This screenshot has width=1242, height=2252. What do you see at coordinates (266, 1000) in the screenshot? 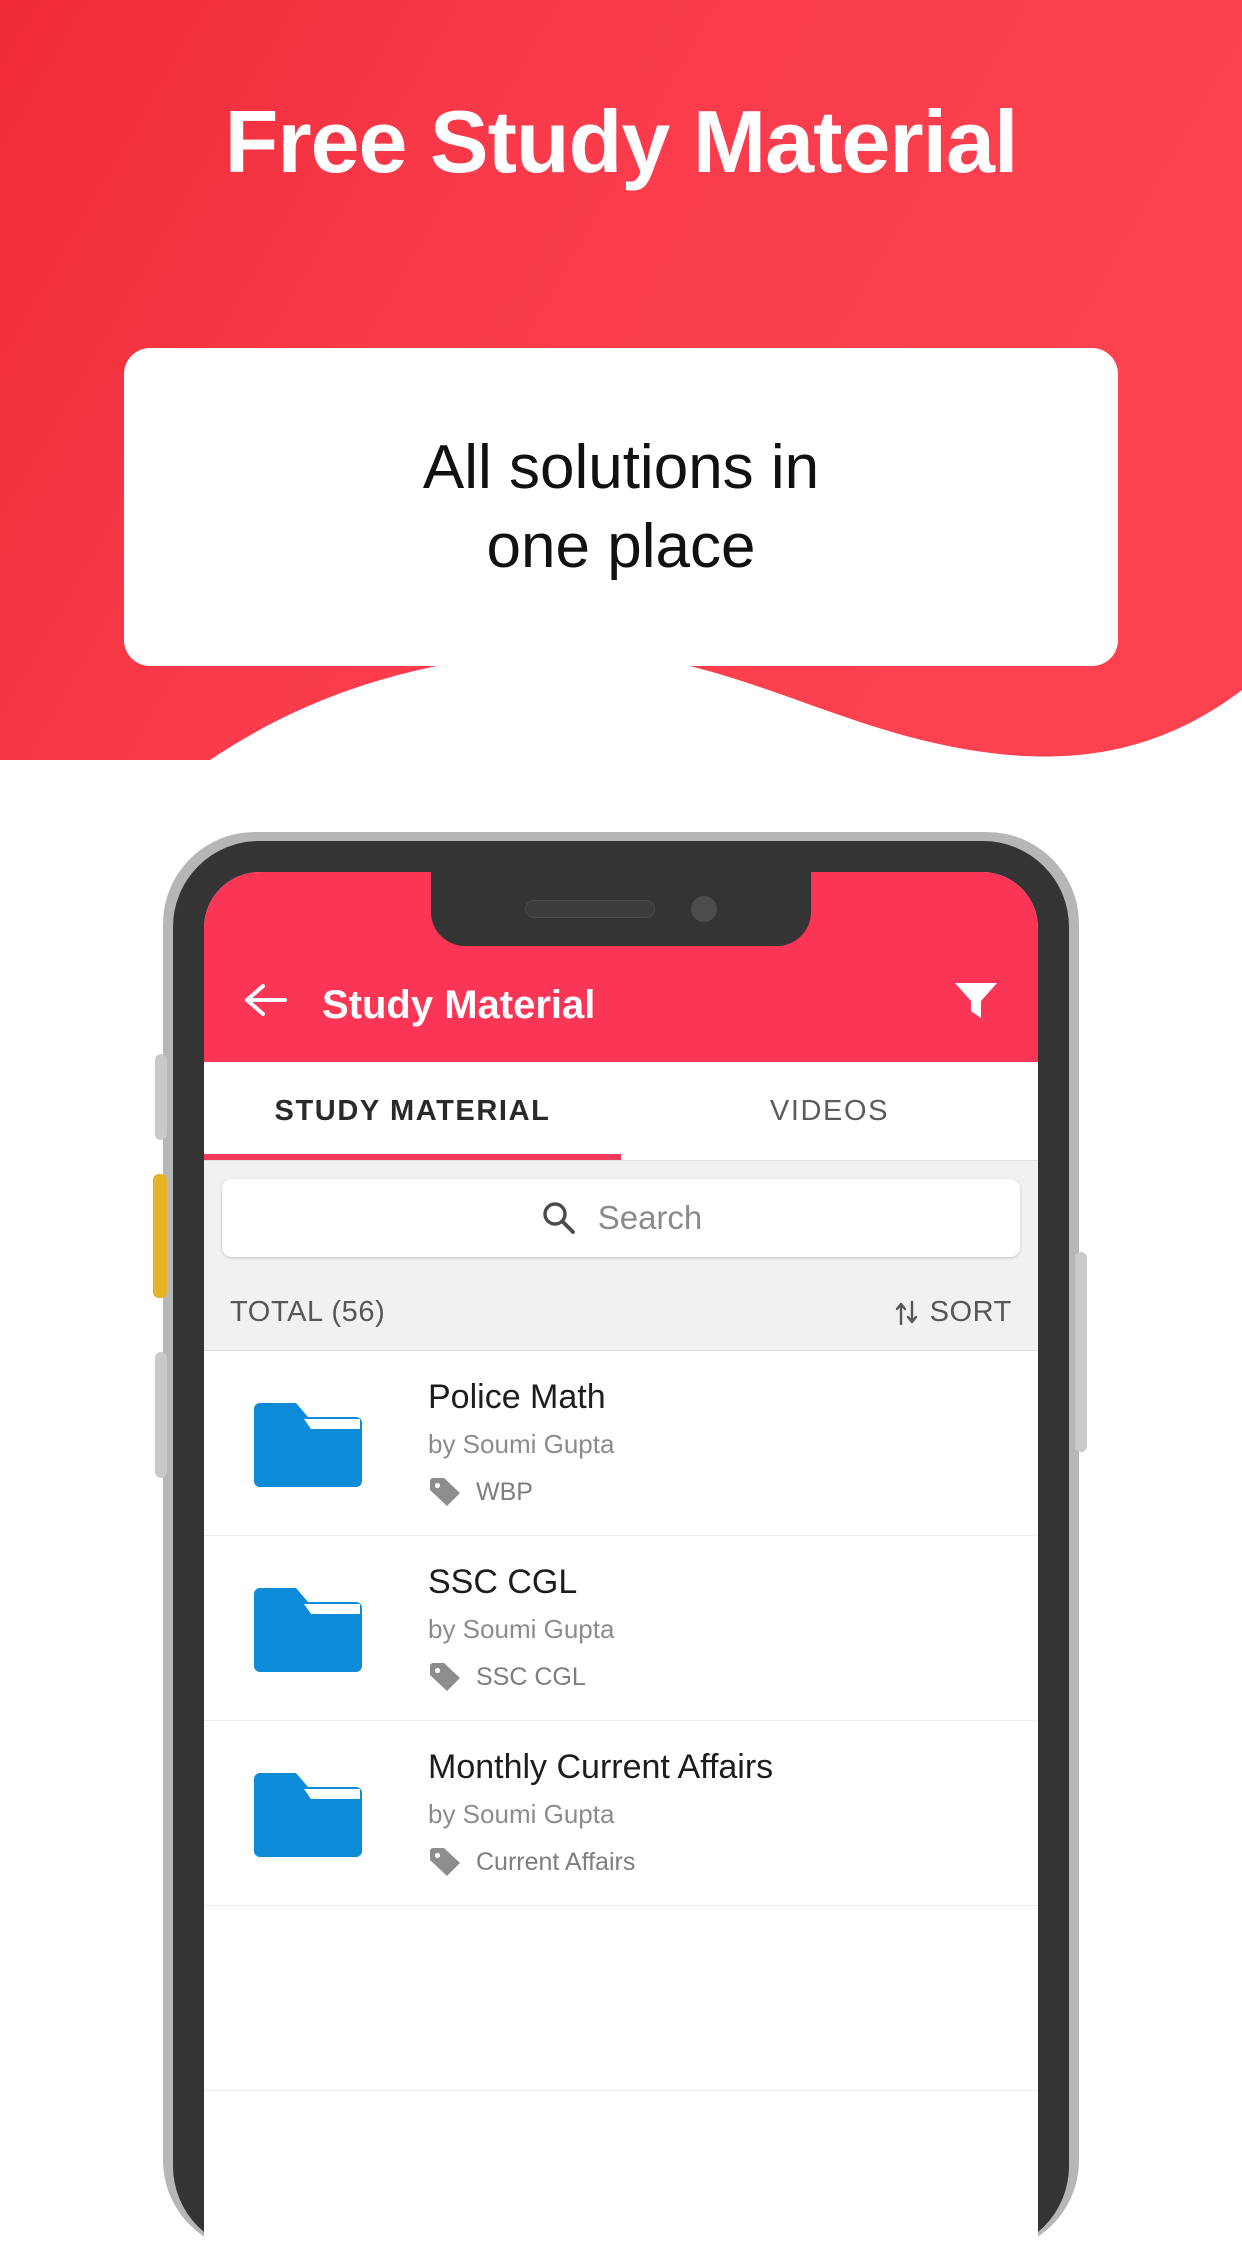
I see `arrow-left-icon` at bounding box center [266, 1000].